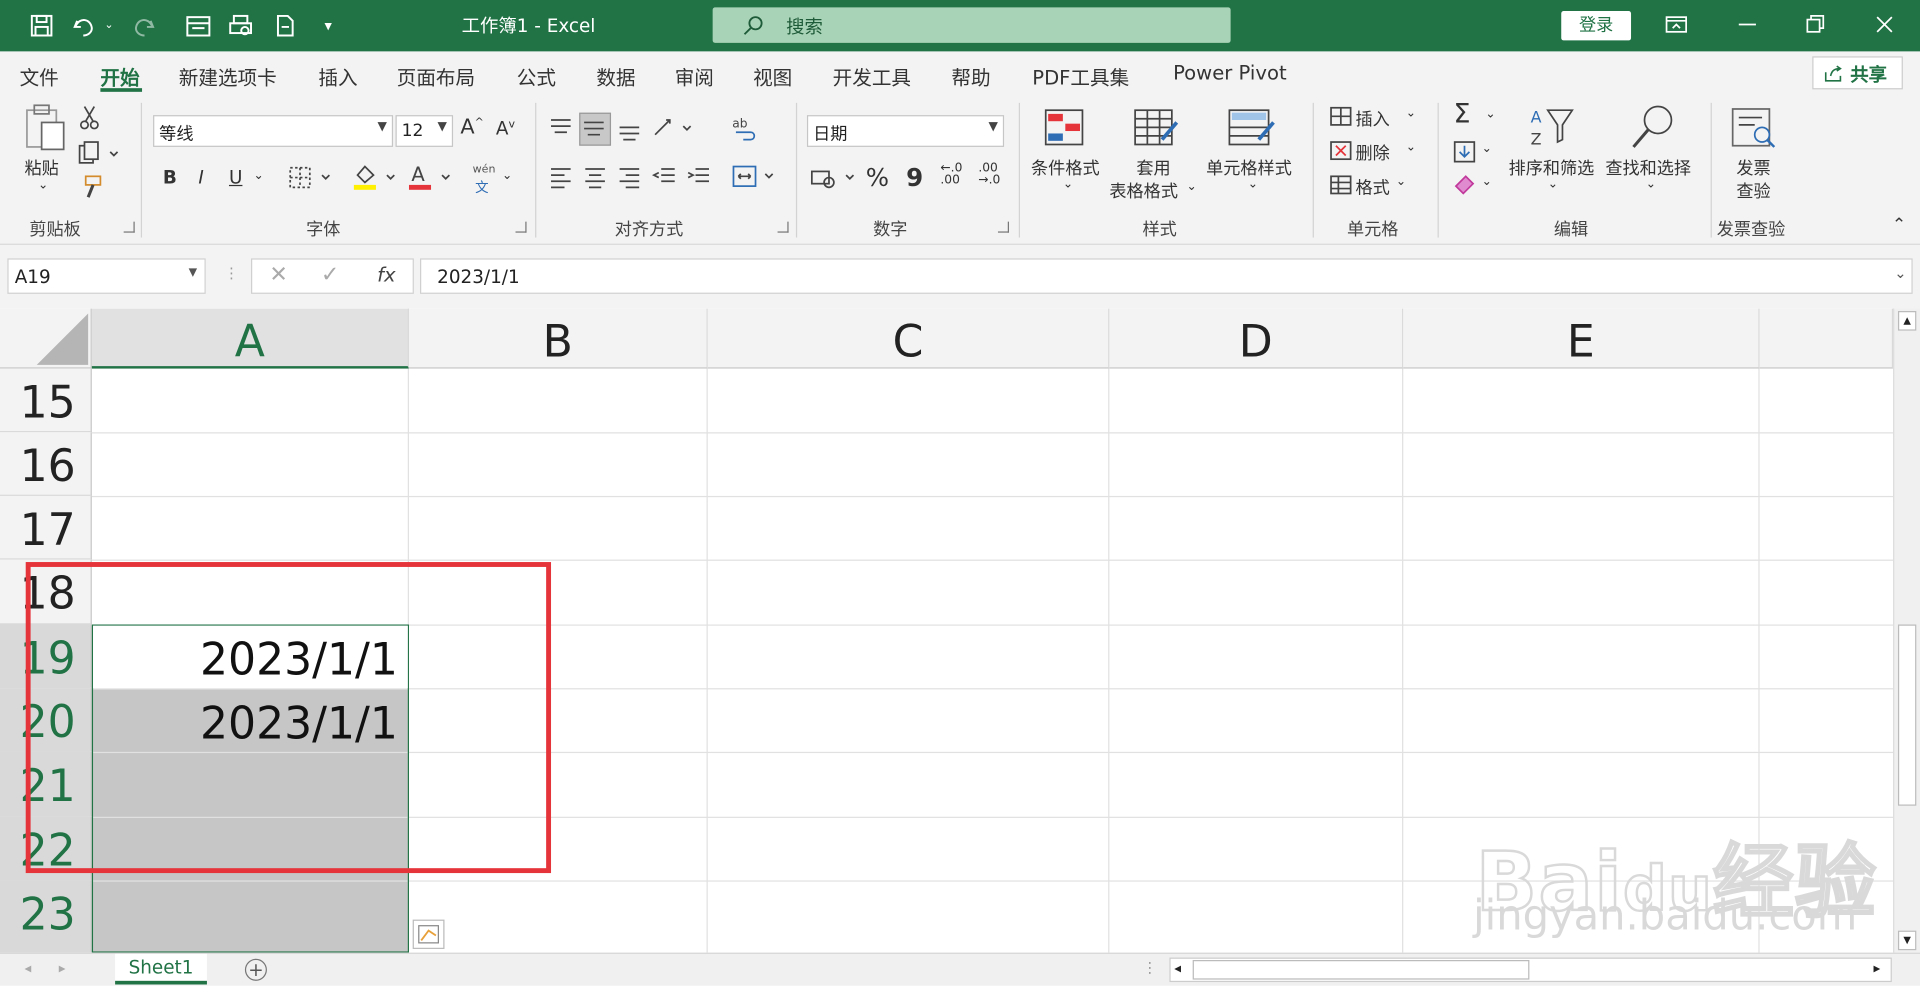  Describe the element at coordinates (1651, 184) in the screenshot. I see `find-select-dropdown-icon: ⌄` at that location.